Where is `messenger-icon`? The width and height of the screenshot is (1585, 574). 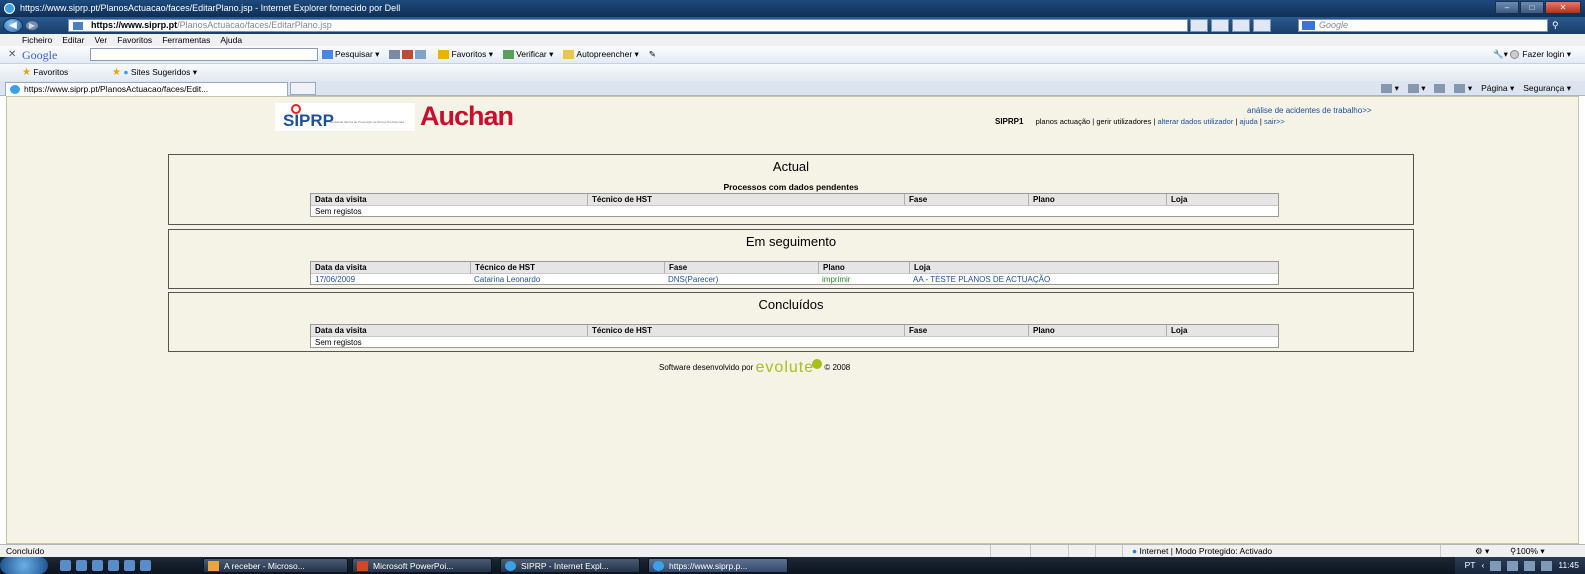
messenger-icon is located at coordinates (129, 565).